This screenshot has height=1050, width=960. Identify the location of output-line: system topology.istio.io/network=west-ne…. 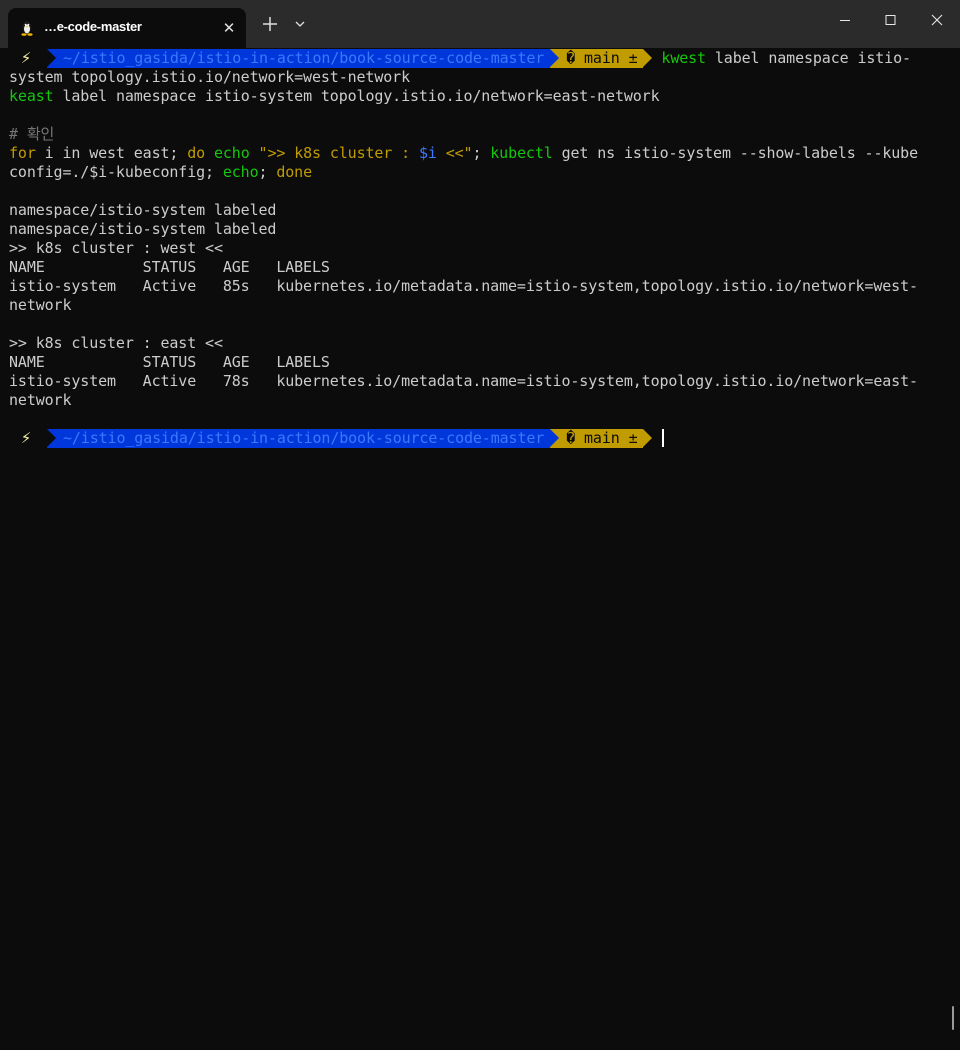
(209, 77).